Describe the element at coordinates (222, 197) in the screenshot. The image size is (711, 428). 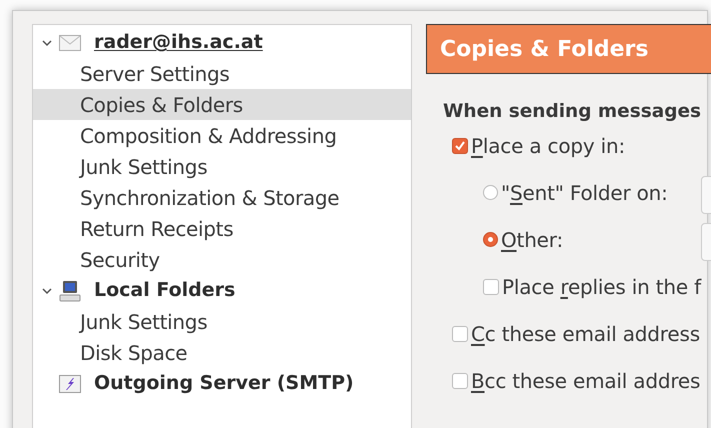
I see `tree-item: Synchronization & Storage` at that location.